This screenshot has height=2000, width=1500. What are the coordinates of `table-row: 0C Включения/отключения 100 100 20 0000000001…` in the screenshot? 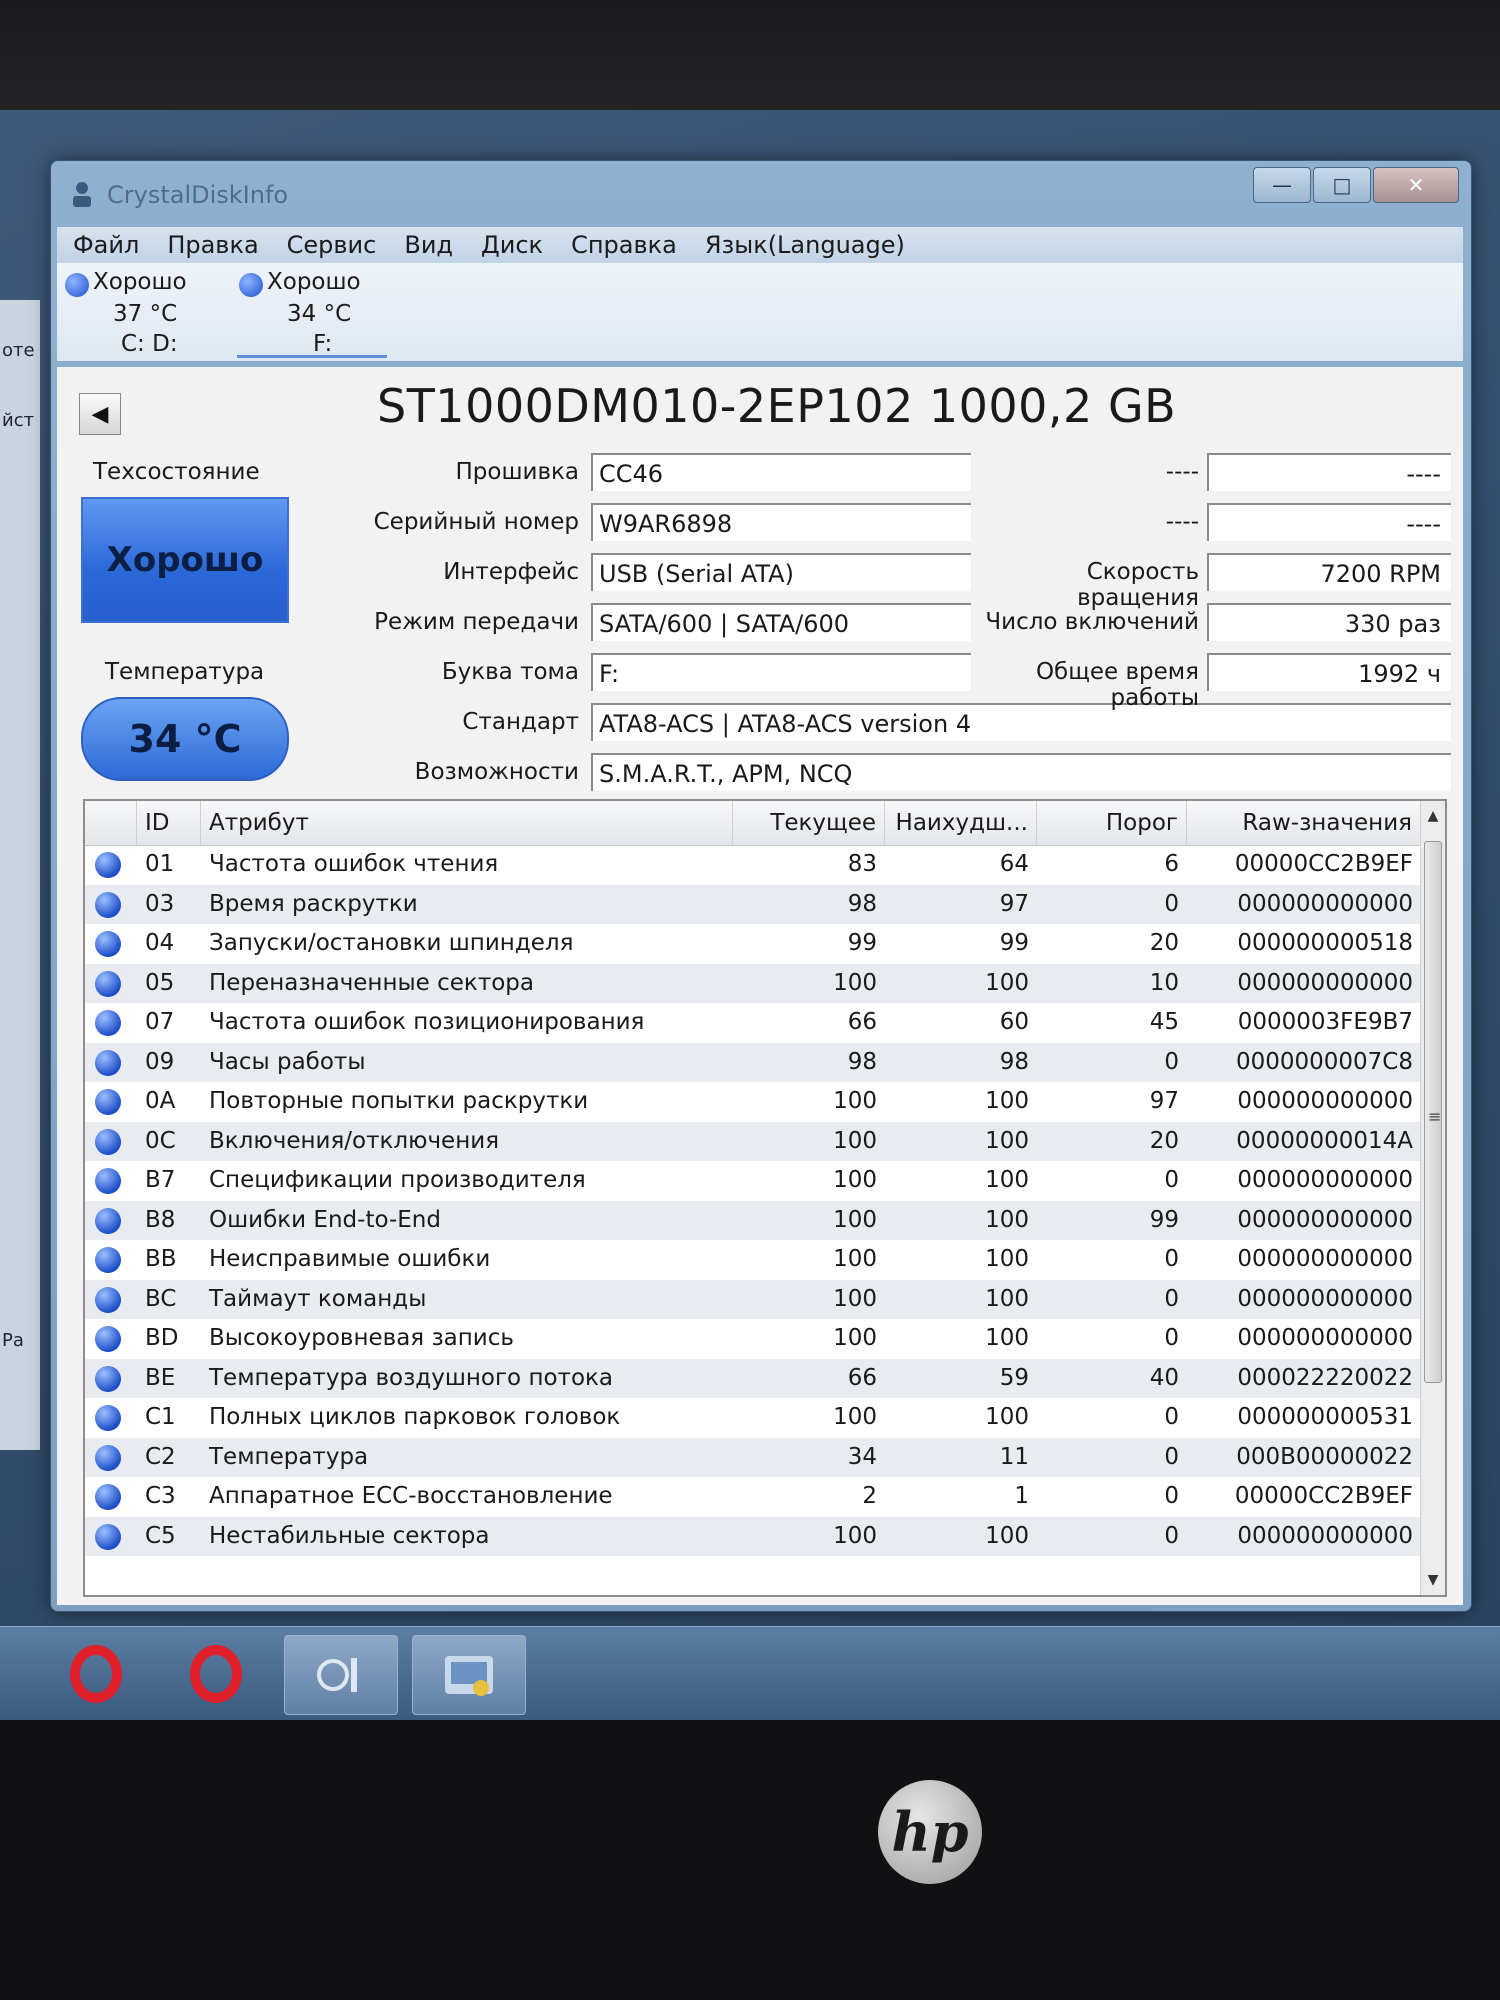 It's located at (753, 1141).